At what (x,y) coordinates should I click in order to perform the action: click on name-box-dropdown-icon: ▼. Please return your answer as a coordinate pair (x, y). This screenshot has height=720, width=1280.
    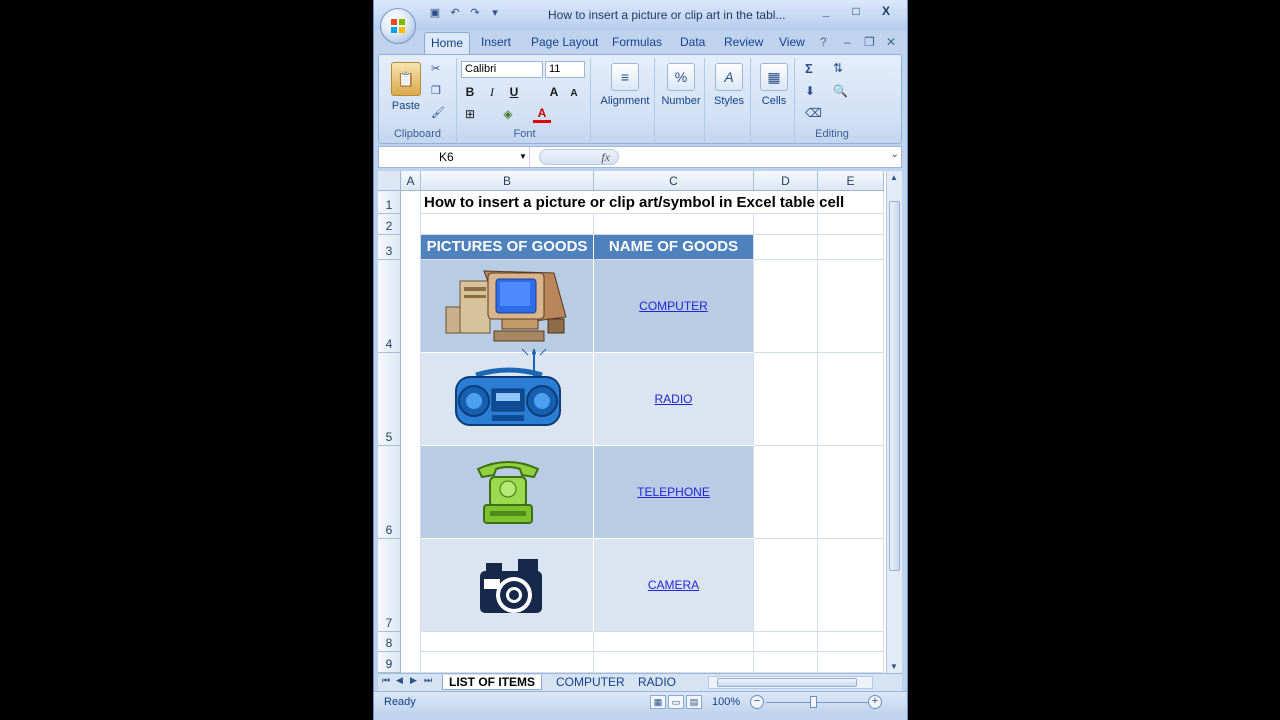
    Looking at the image, I should click on (523, 157).